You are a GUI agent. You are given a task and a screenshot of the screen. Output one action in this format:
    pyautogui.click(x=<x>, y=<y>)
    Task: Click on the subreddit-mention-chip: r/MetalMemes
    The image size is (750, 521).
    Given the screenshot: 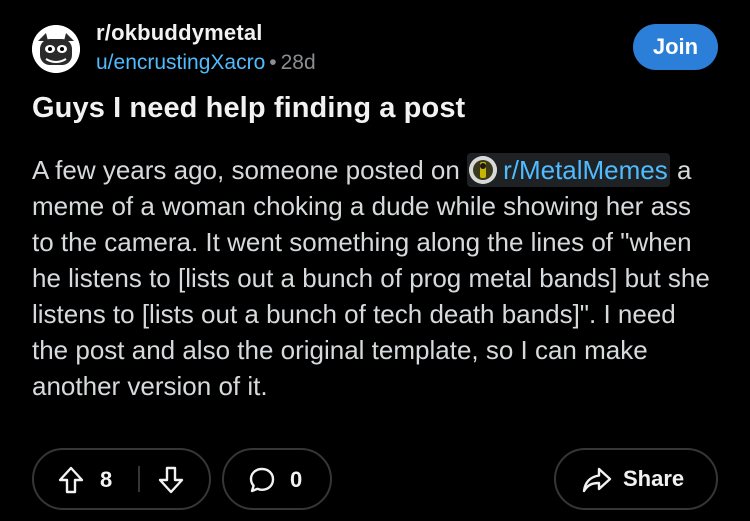 What is the action you would take?
    pyautogui.click(x=568, y=170)
    